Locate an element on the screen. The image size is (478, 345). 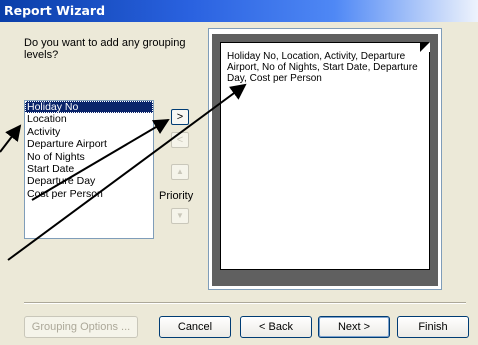
window-title: Report Wizard is located at coordinates (55, 10).